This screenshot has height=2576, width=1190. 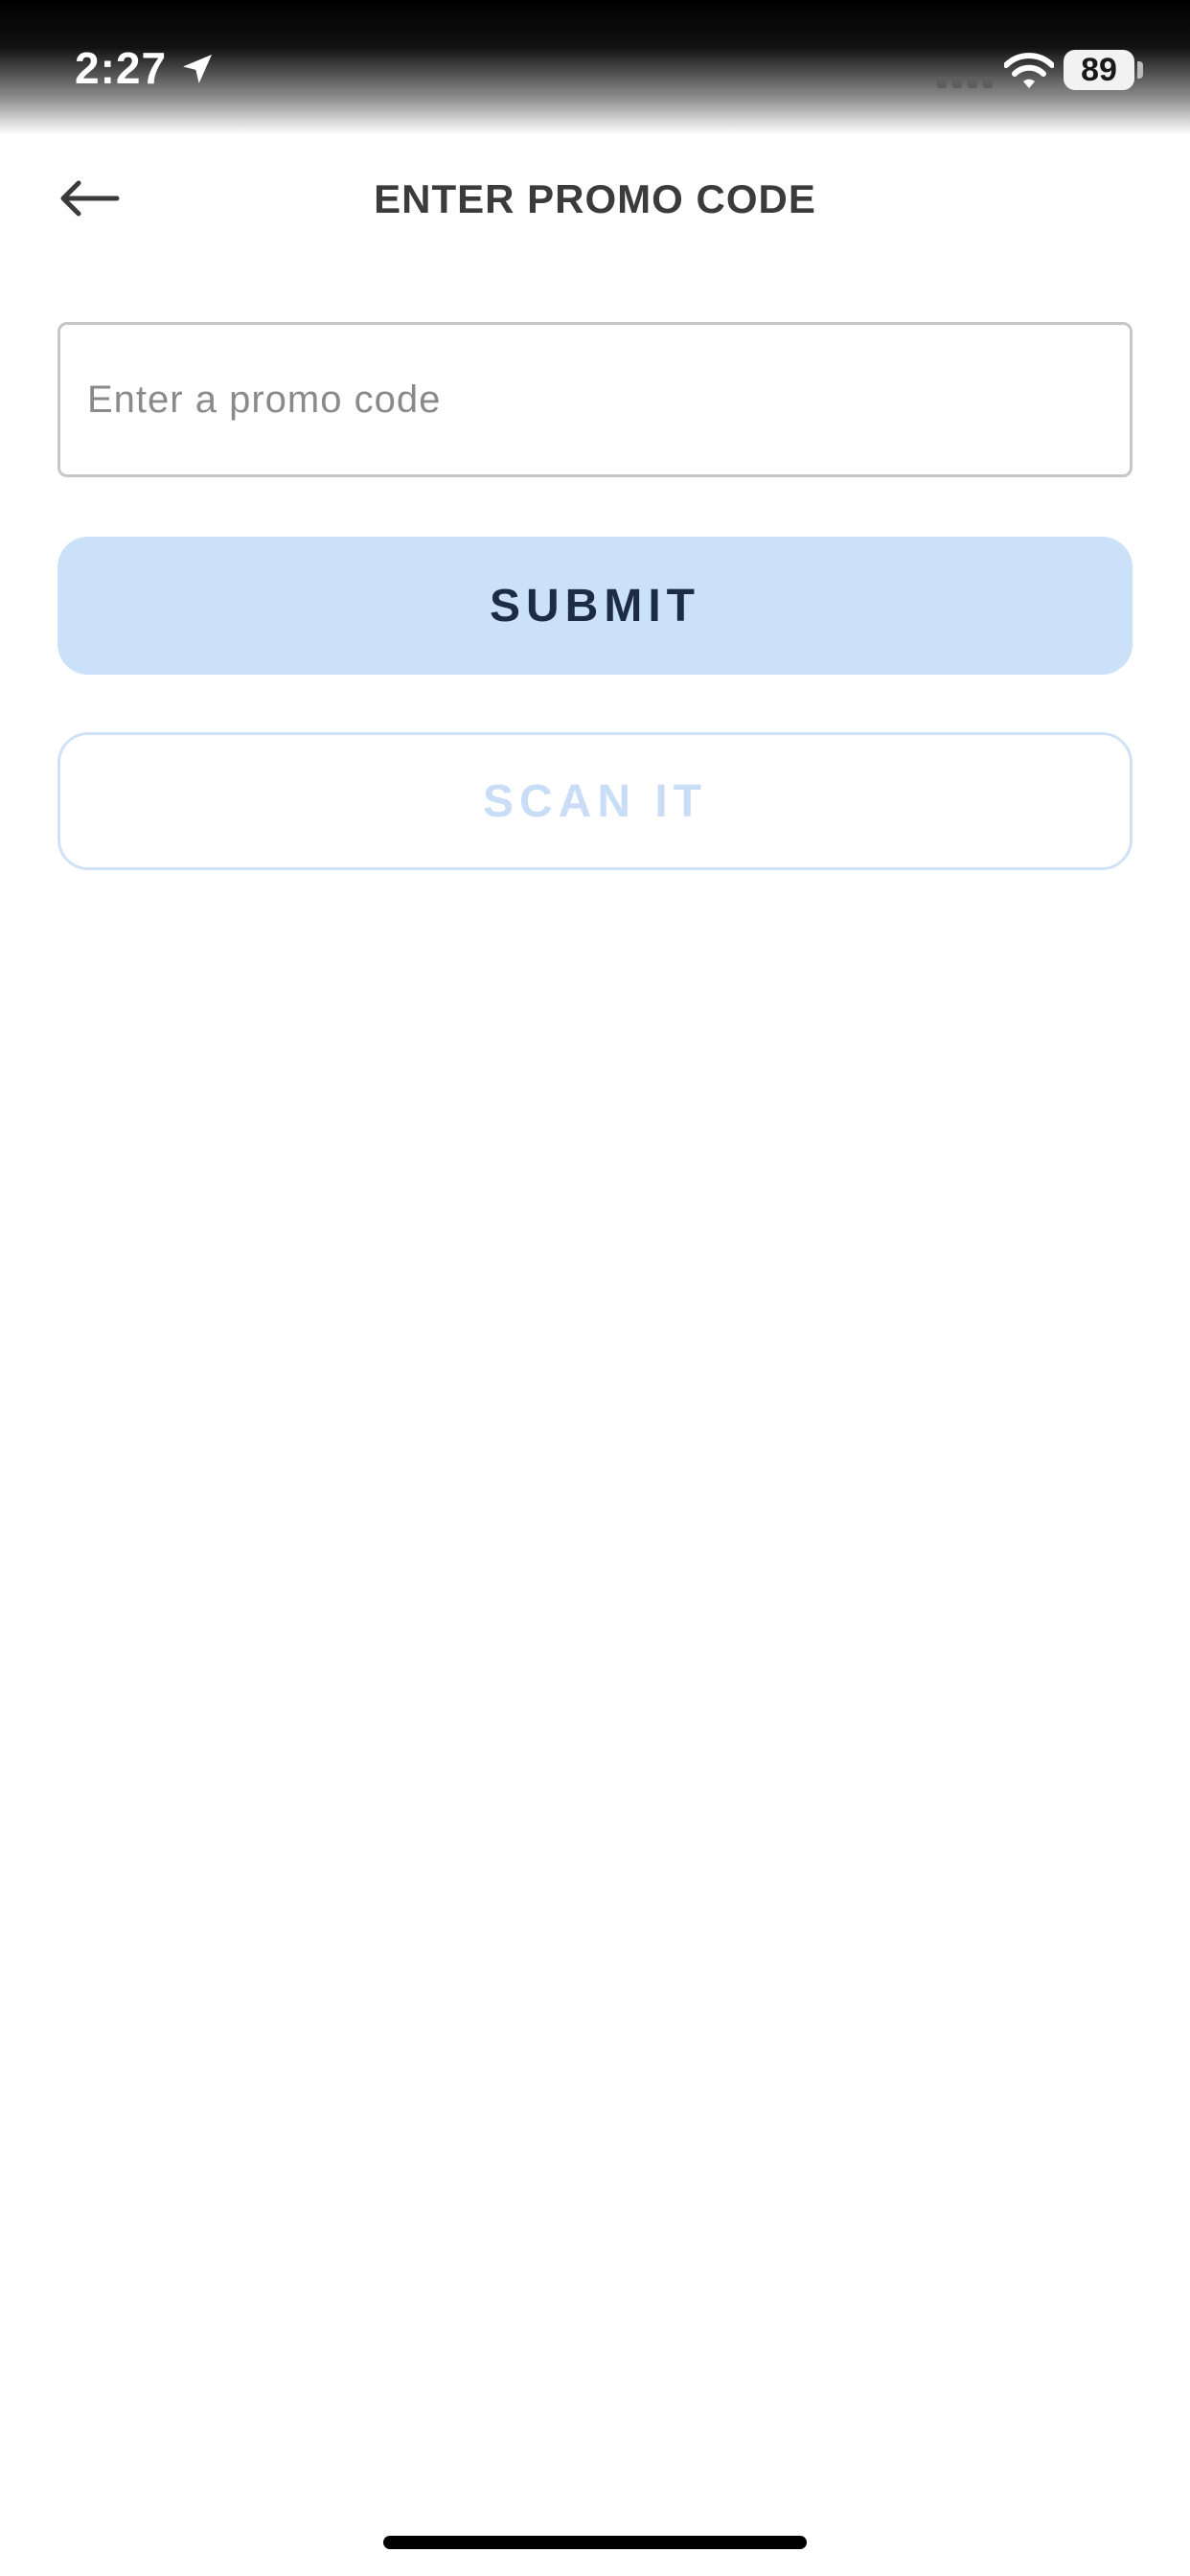 I want to click on scan-it-button: SCAN IT, so click(x=595, y=801).